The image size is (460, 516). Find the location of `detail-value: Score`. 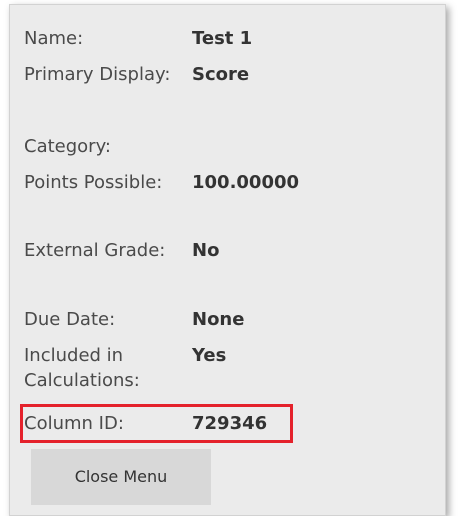

detail-value: Score is located at coordinates (221, 74).